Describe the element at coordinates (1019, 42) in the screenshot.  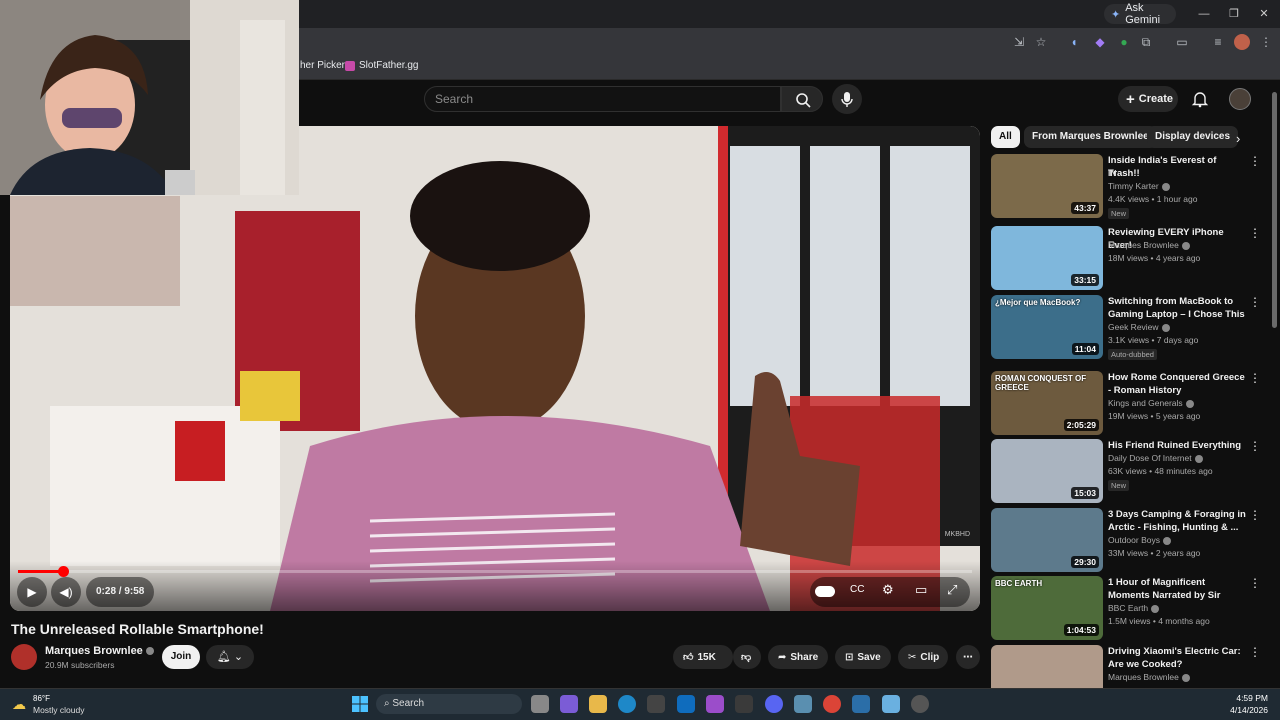
I see `install-icon: ⇲` at that location.